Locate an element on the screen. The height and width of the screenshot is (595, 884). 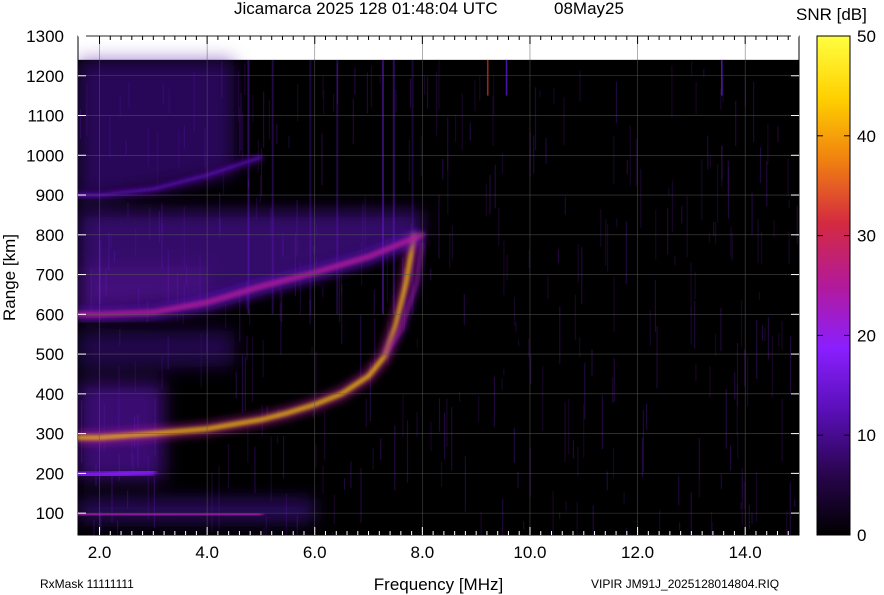
colorbar-tick-label: 20 is located at coordinates (866, 335).